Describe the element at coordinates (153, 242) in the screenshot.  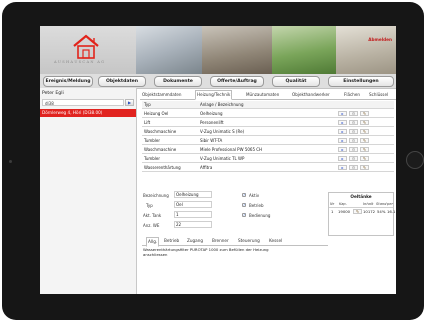
I see `tab-allg: Allg.` at that location.